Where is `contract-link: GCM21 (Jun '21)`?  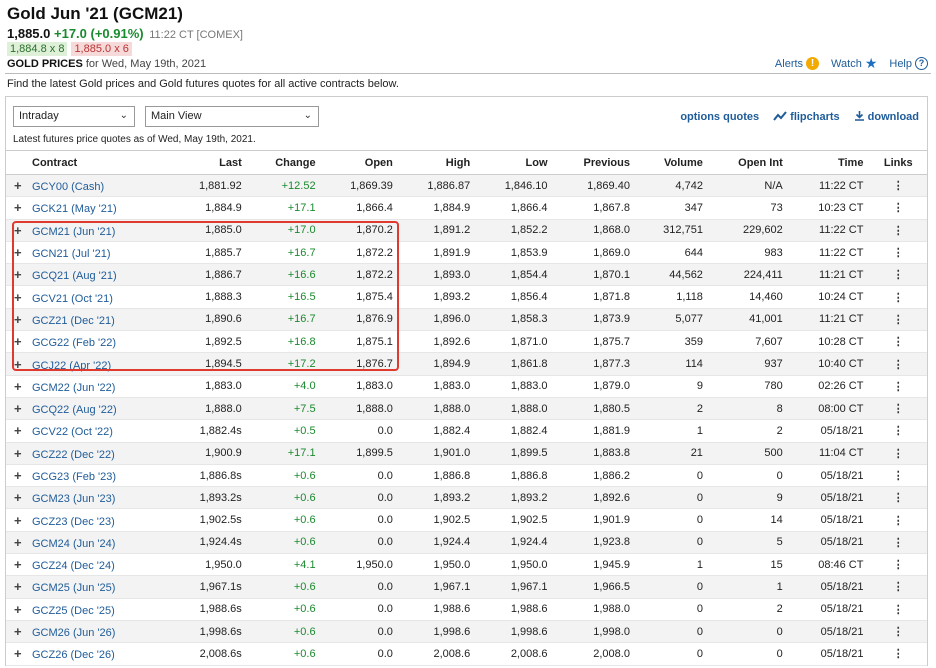
contract-link: GCM21 (Jun '21) is located at coordinates (73, 232).